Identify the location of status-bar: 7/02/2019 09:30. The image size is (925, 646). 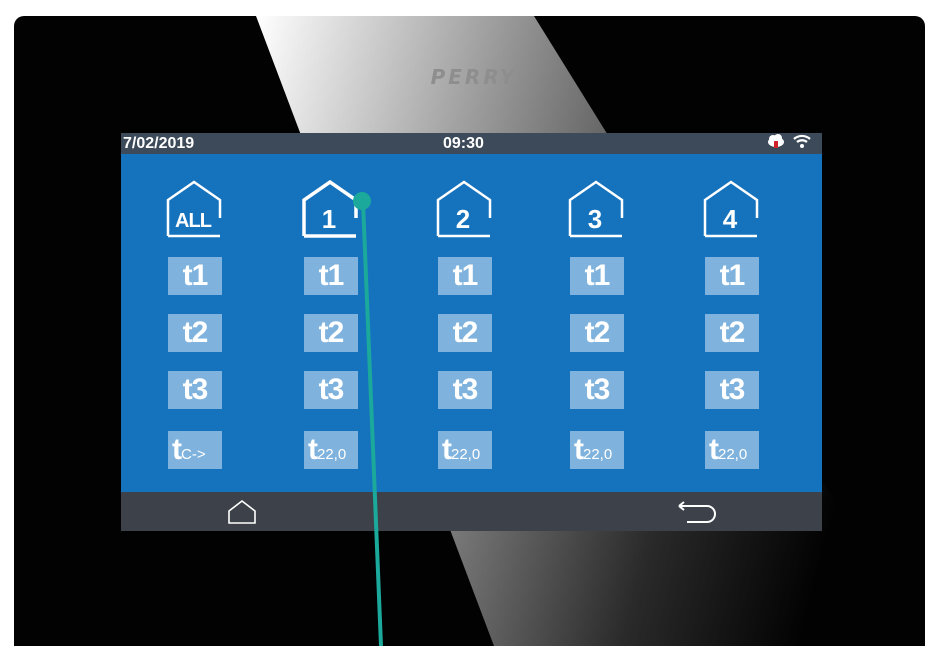
(471, 143).